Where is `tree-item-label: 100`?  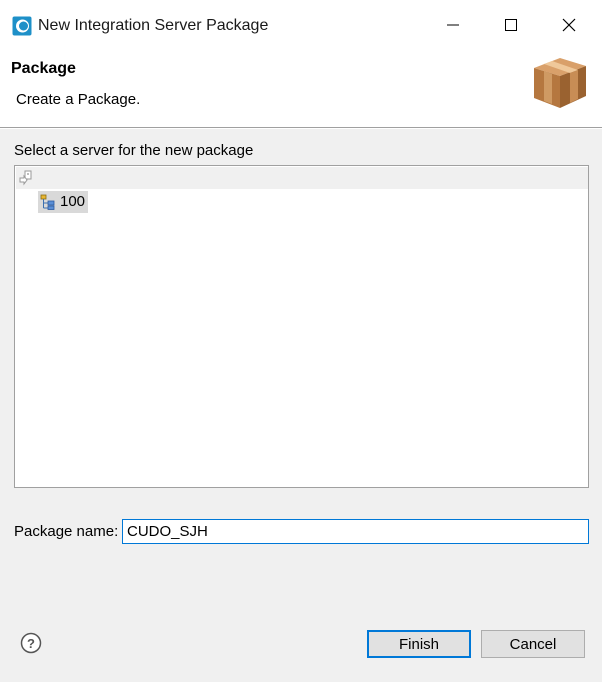 tree-item-label: 100 is located at coordinates (73, 201).